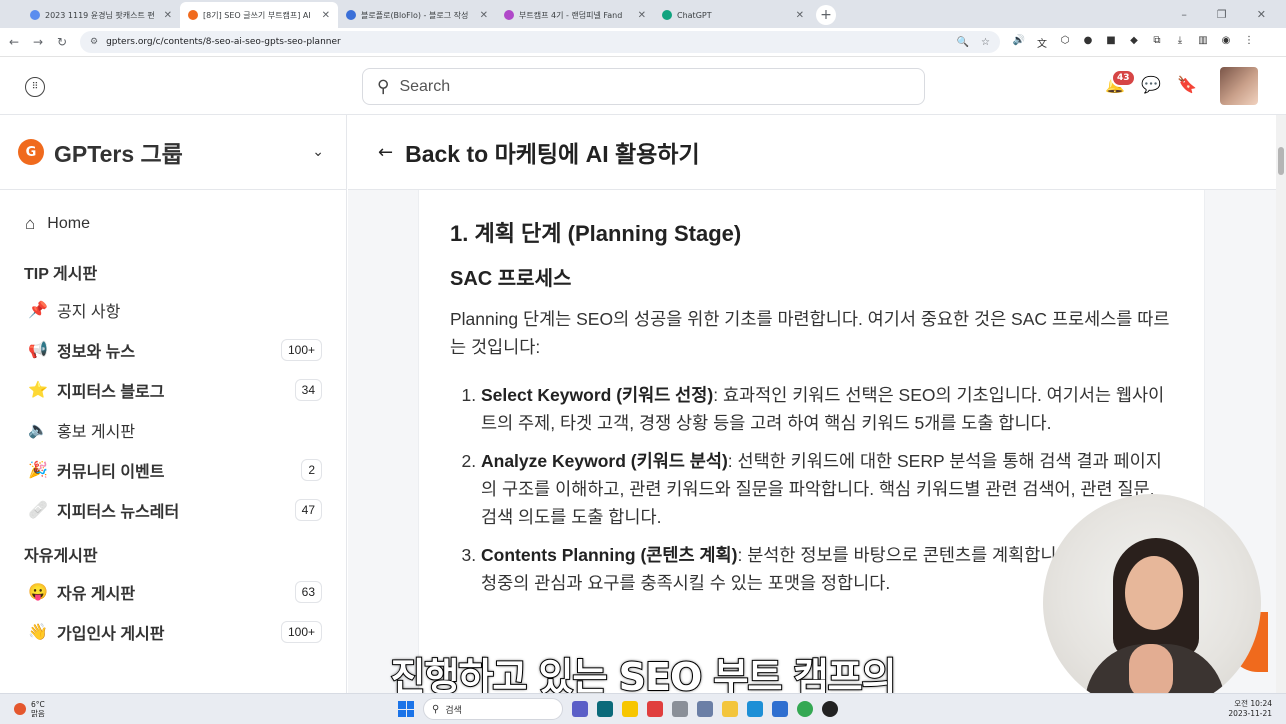  I want to click on unread-count-badge: 34, so click(308, 390).